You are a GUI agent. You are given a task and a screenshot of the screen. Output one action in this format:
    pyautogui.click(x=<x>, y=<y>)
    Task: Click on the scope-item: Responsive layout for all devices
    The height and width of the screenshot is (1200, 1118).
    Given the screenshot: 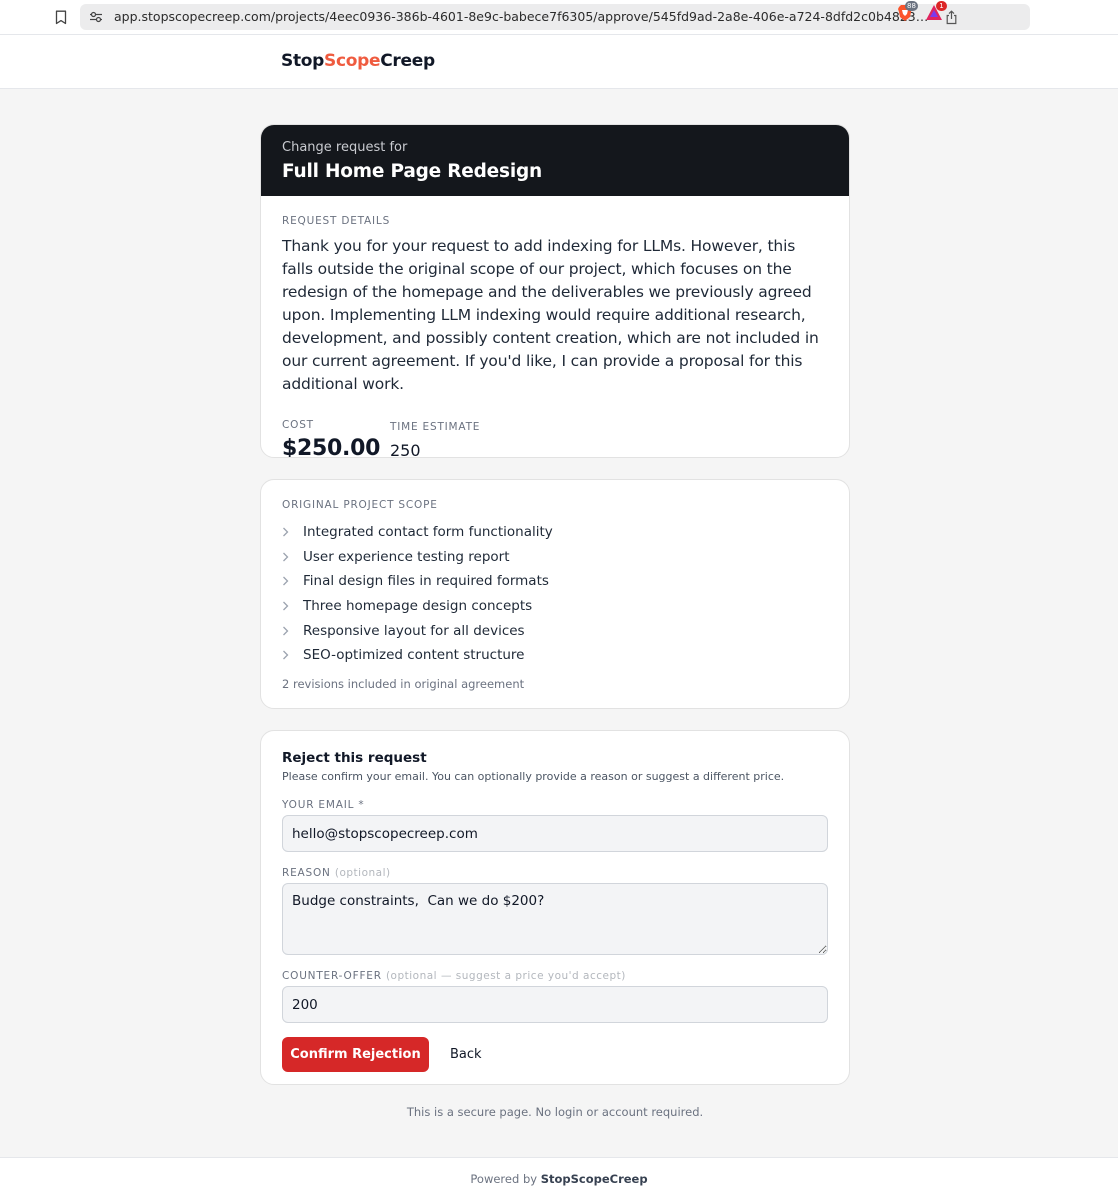 What is the action you would take?
    pyautogui.click(x=555, y=630)
    